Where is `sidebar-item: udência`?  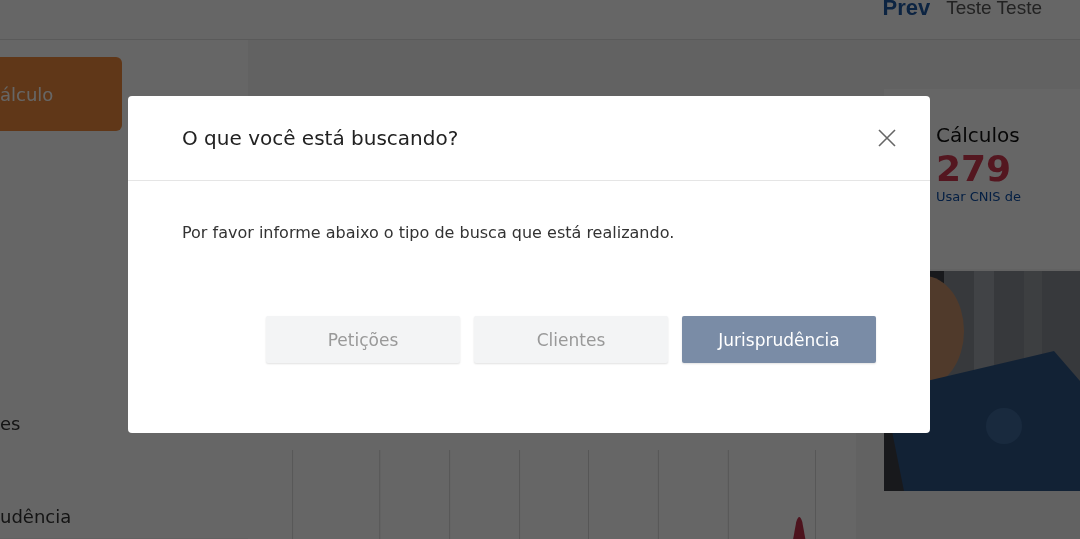 sidebar-item: udência is located at coordinates (36, 516).